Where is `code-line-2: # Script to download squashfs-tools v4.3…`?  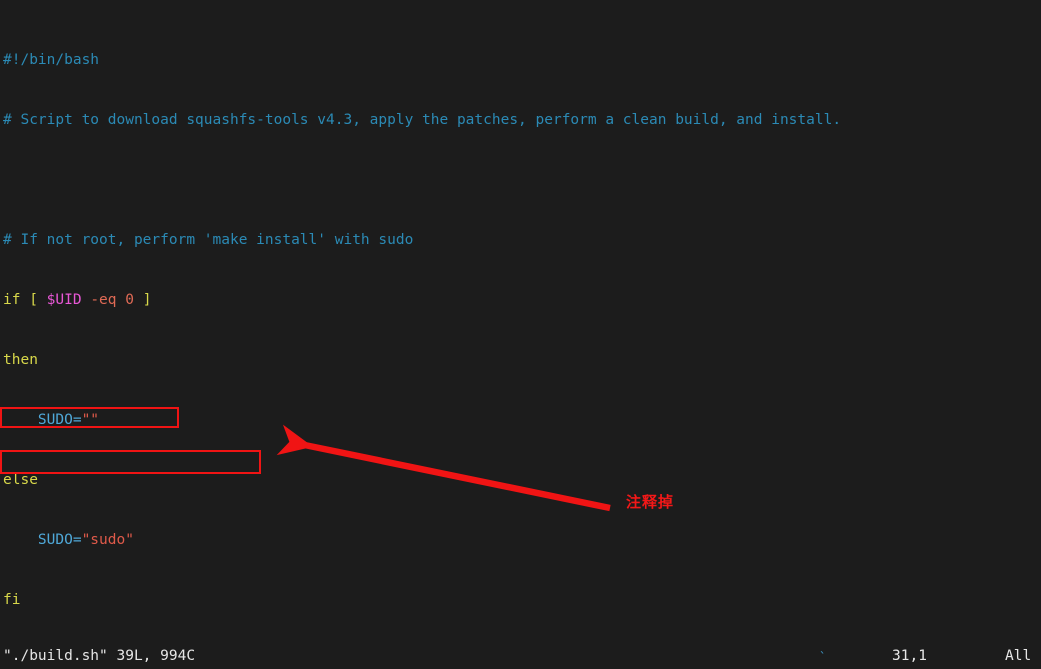 code-line-2: # Script to download squashfs-tools v4.3… is located at coordinates (422, 120).